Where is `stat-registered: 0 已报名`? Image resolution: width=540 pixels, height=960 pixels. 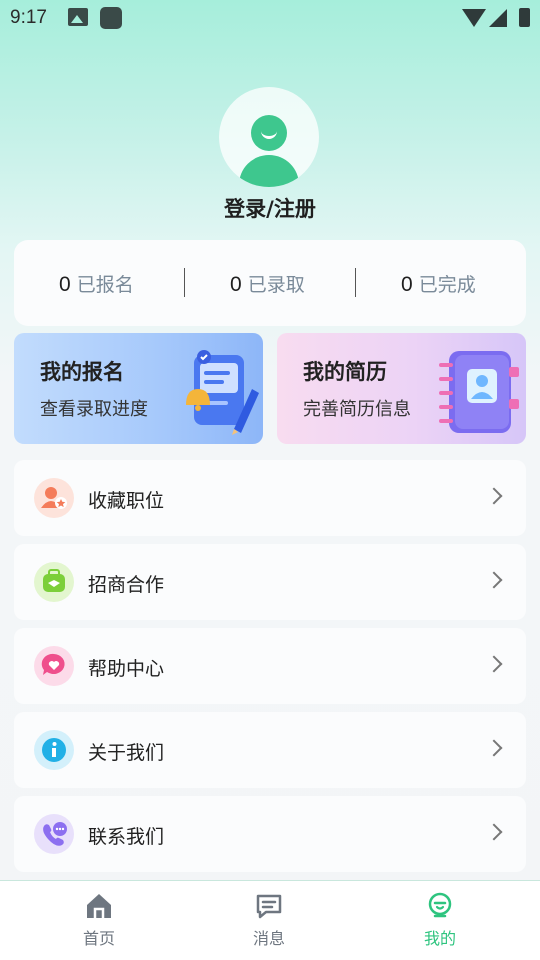 stat-registered: 0 已报名 is located at coordinates (96, 283).